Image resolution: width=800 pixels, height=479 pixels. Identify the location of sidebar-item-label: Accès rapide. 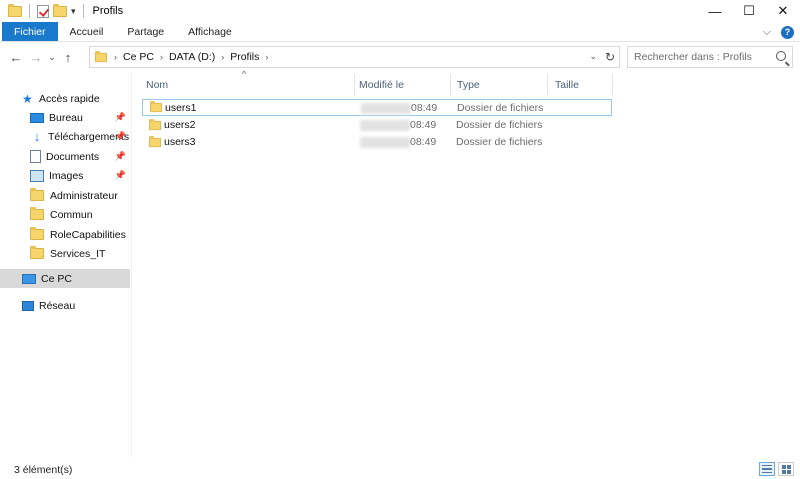
(69, 98).